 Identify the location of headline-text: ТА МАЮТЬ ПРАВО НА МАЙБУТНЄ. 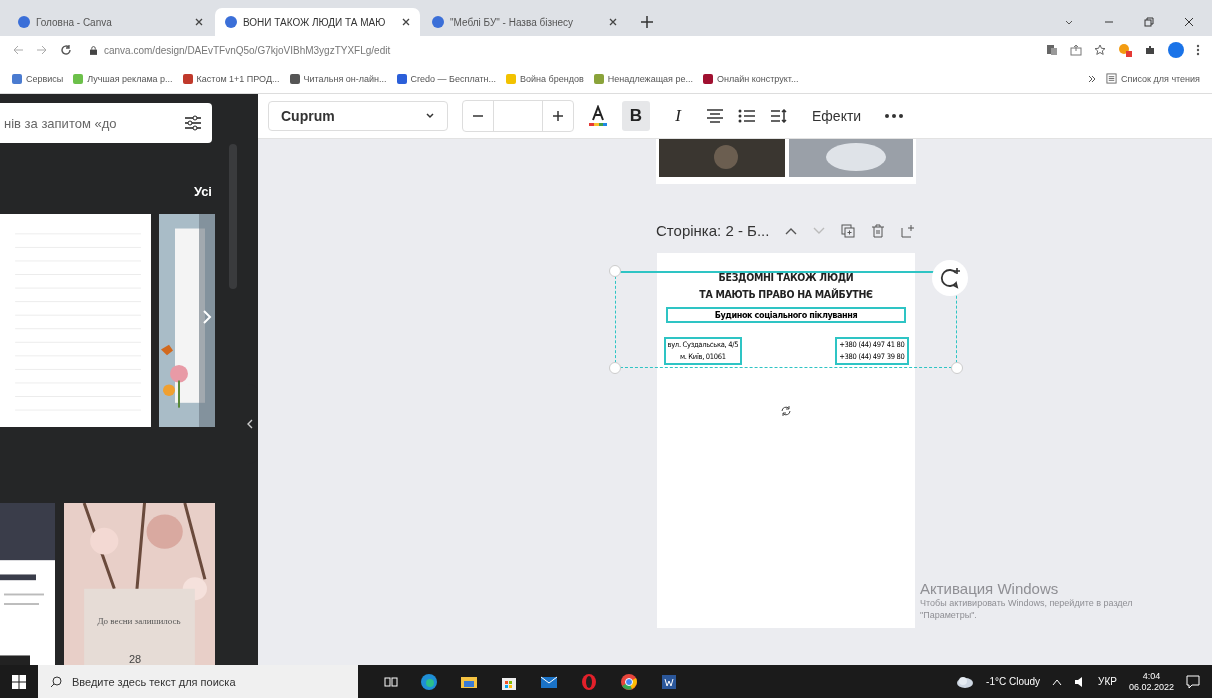
(786, 294).